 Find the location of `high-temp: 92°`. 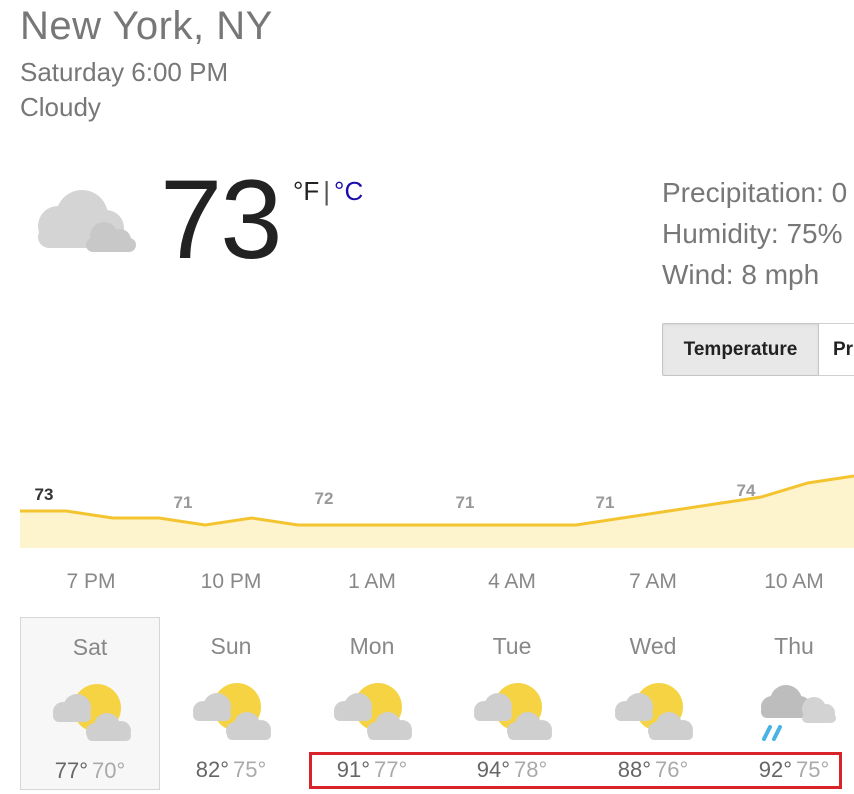

high-temp: 92° is located at coordinates (775, 769).